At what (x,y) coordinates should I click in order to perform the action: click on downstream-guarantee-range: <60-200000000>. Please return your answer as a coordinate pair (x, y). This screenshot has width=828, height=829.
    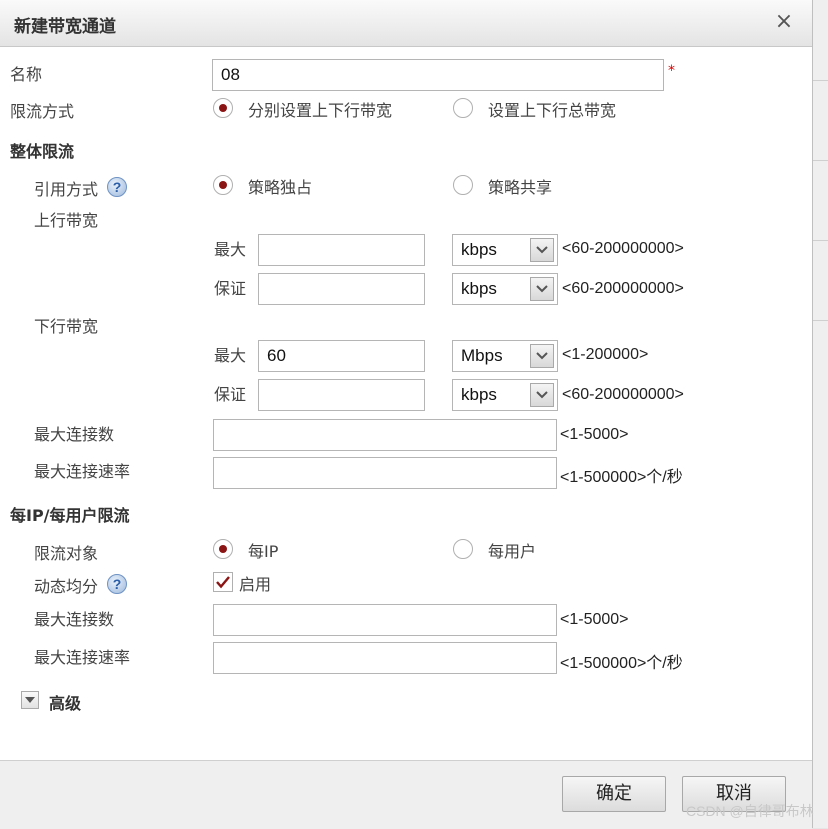
    Looking at the image, I should click on (623, 394).